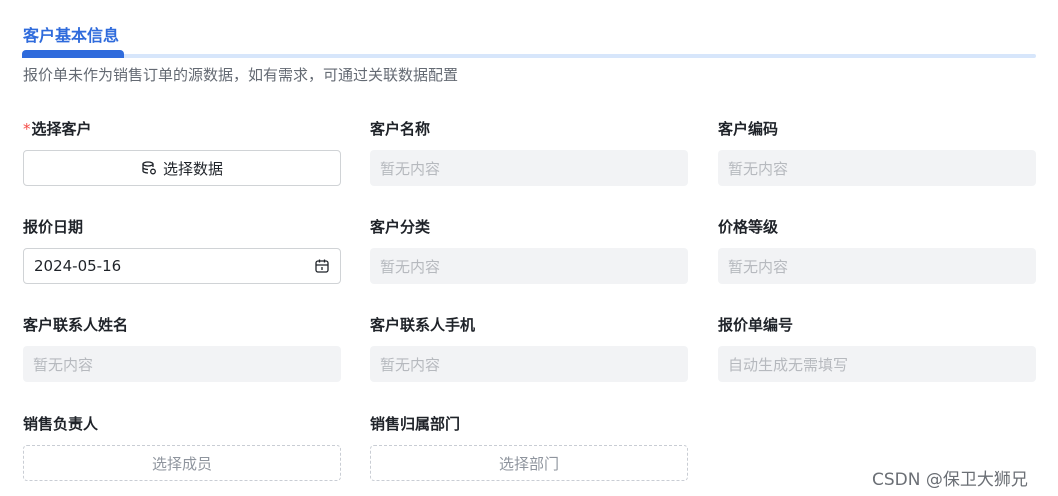  What do you see at coordinates (529, 56) in the screenshot?
I see `tab-underline` at bounding box center [529, 56].